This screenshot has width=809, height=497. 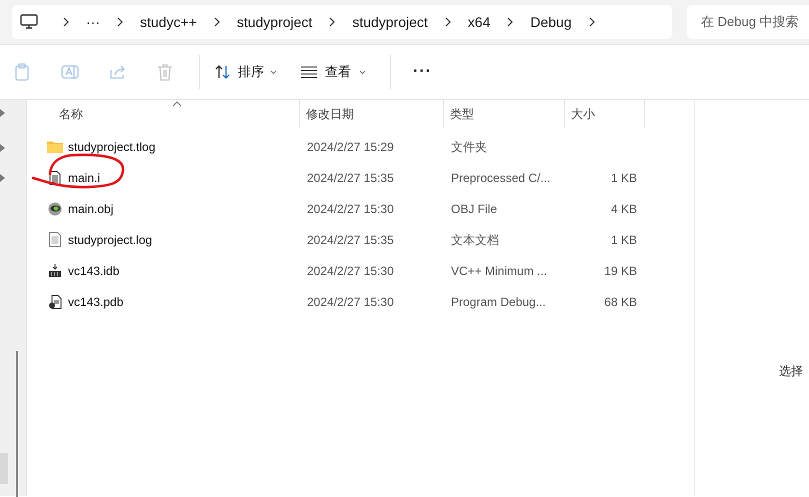 What do you see at coordinates (94, 271) in the screenshot?
I see `file-name: vc143.idb` at bounding box center [94, 271].